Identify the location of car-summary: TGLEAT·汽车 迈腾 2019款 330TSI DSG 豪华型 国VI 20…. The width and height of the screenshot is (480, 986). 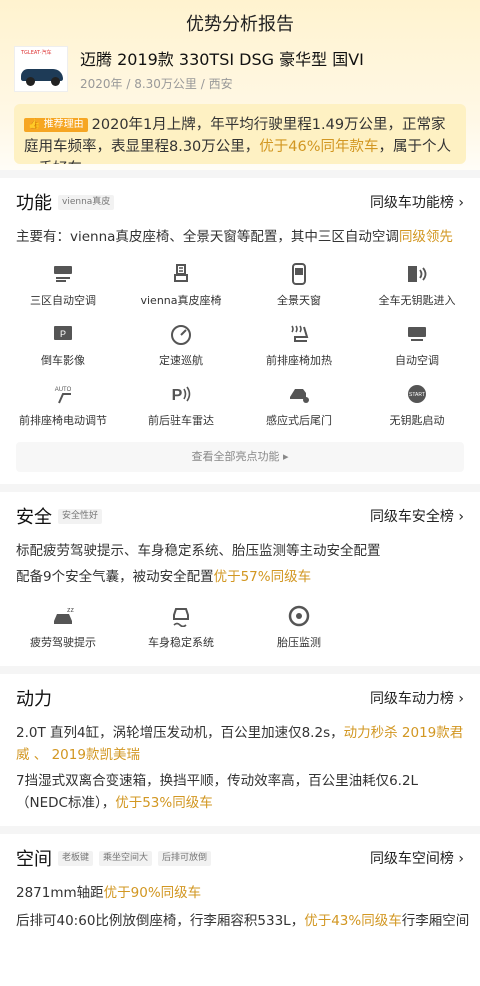
(189, 69).